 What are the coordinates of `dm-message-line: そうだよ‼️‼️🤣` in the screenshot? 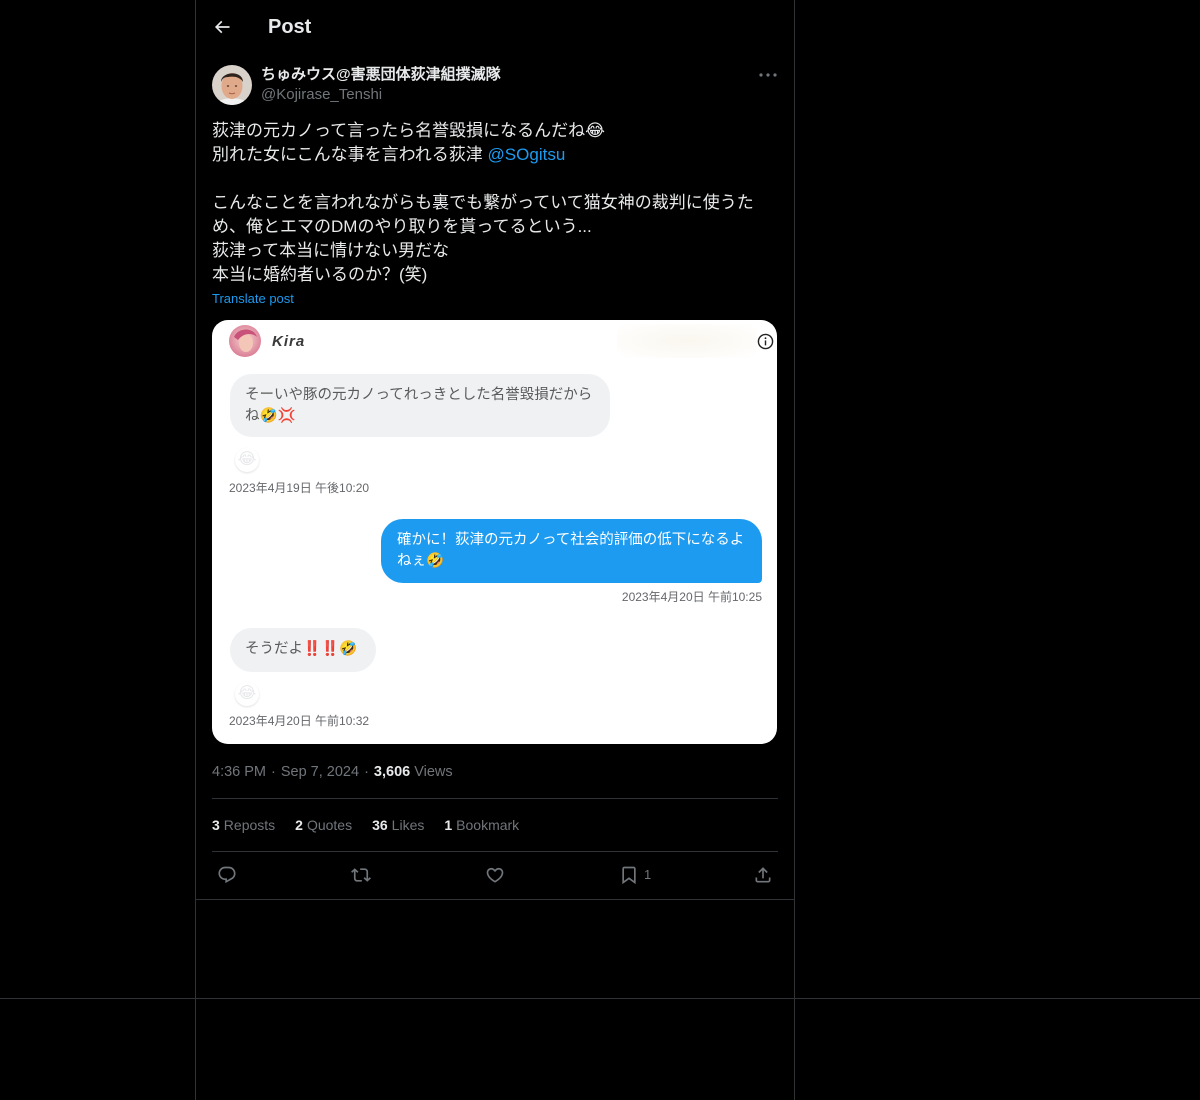 It's located at (301, 649).